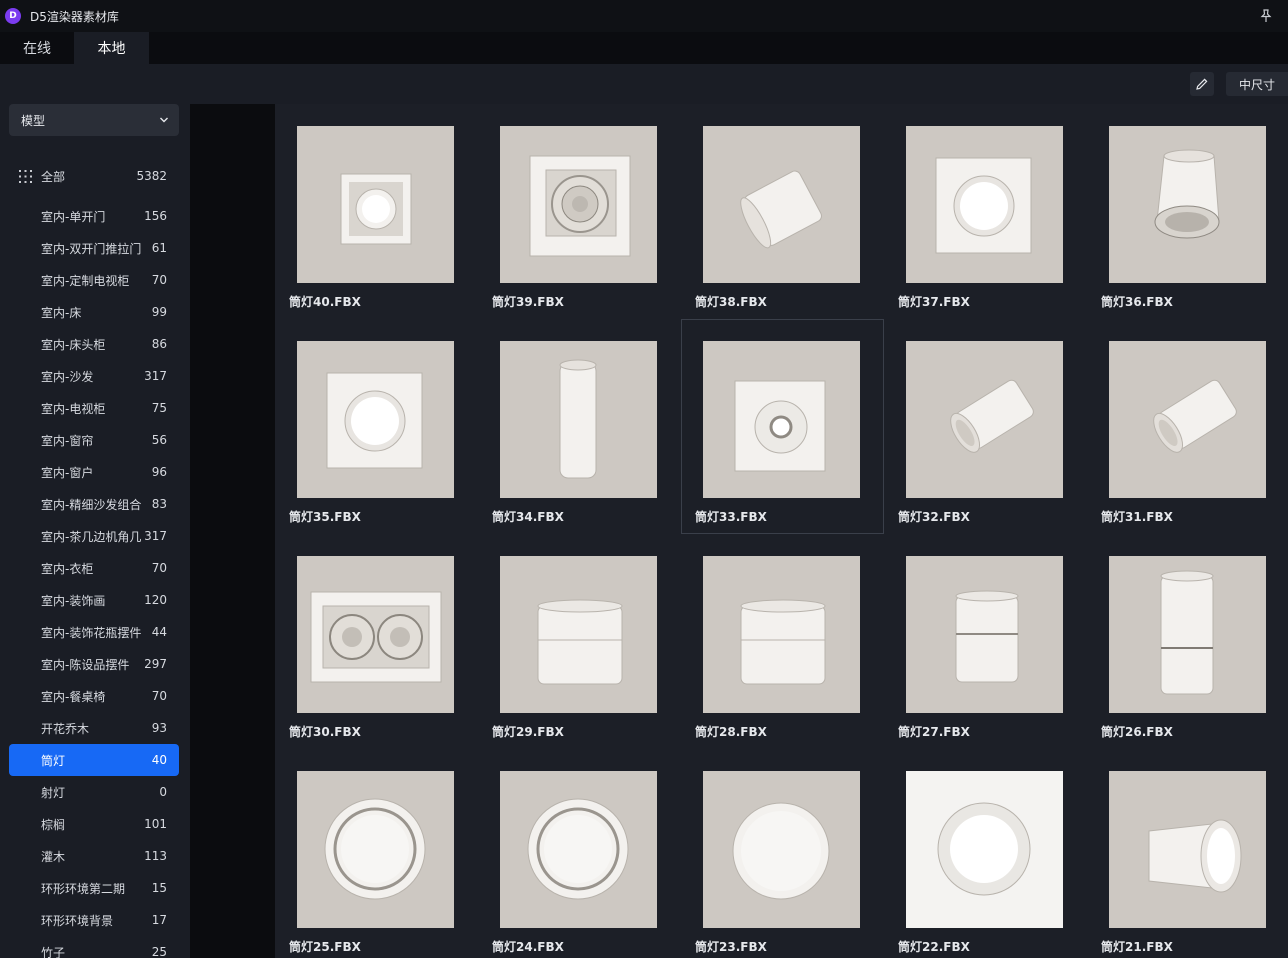 The image size is (1288, 958). I want to click on sidebar-item-label: 室内-床, so click(61, 312).